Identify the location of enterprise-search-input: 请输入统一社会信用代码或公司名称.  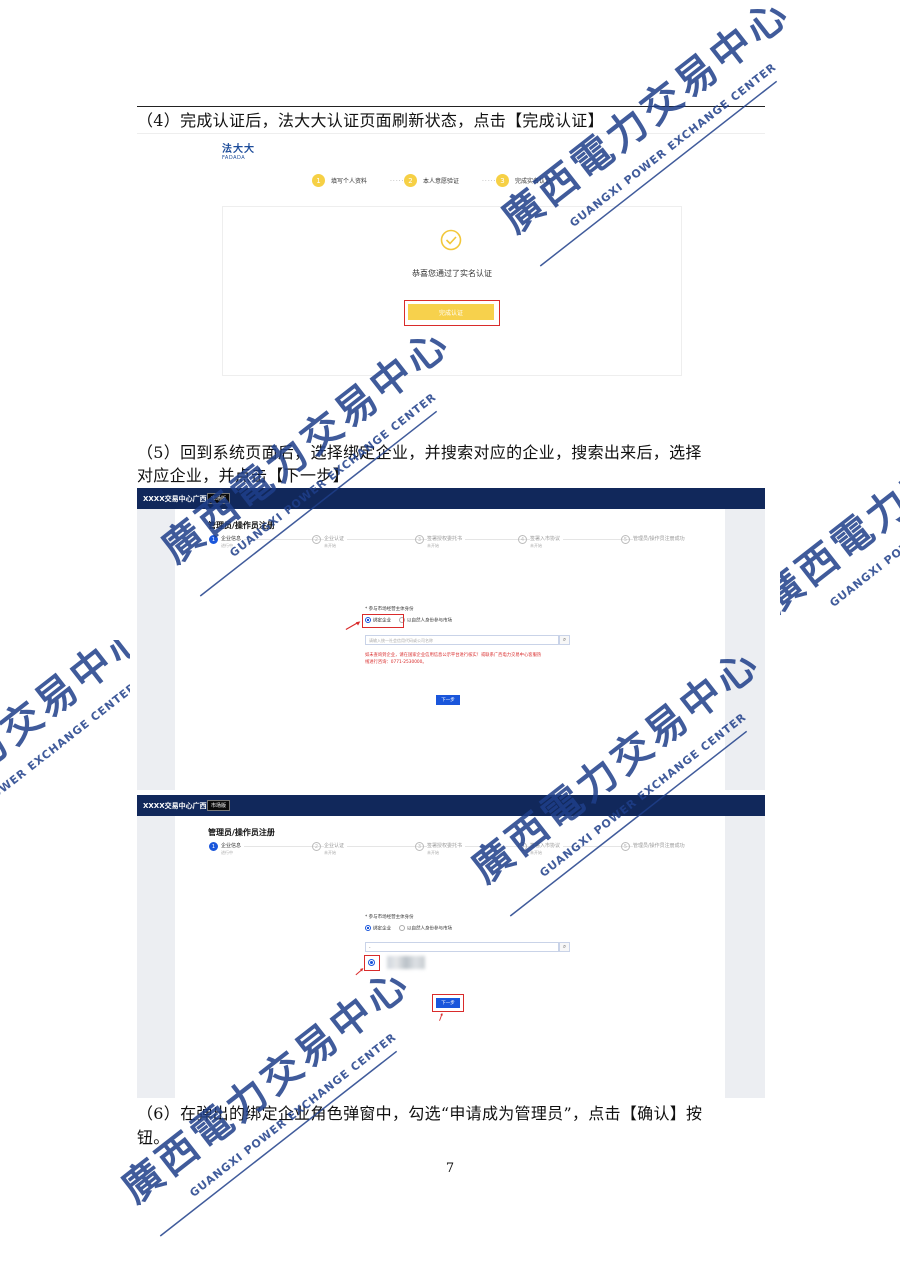
(462, 640).